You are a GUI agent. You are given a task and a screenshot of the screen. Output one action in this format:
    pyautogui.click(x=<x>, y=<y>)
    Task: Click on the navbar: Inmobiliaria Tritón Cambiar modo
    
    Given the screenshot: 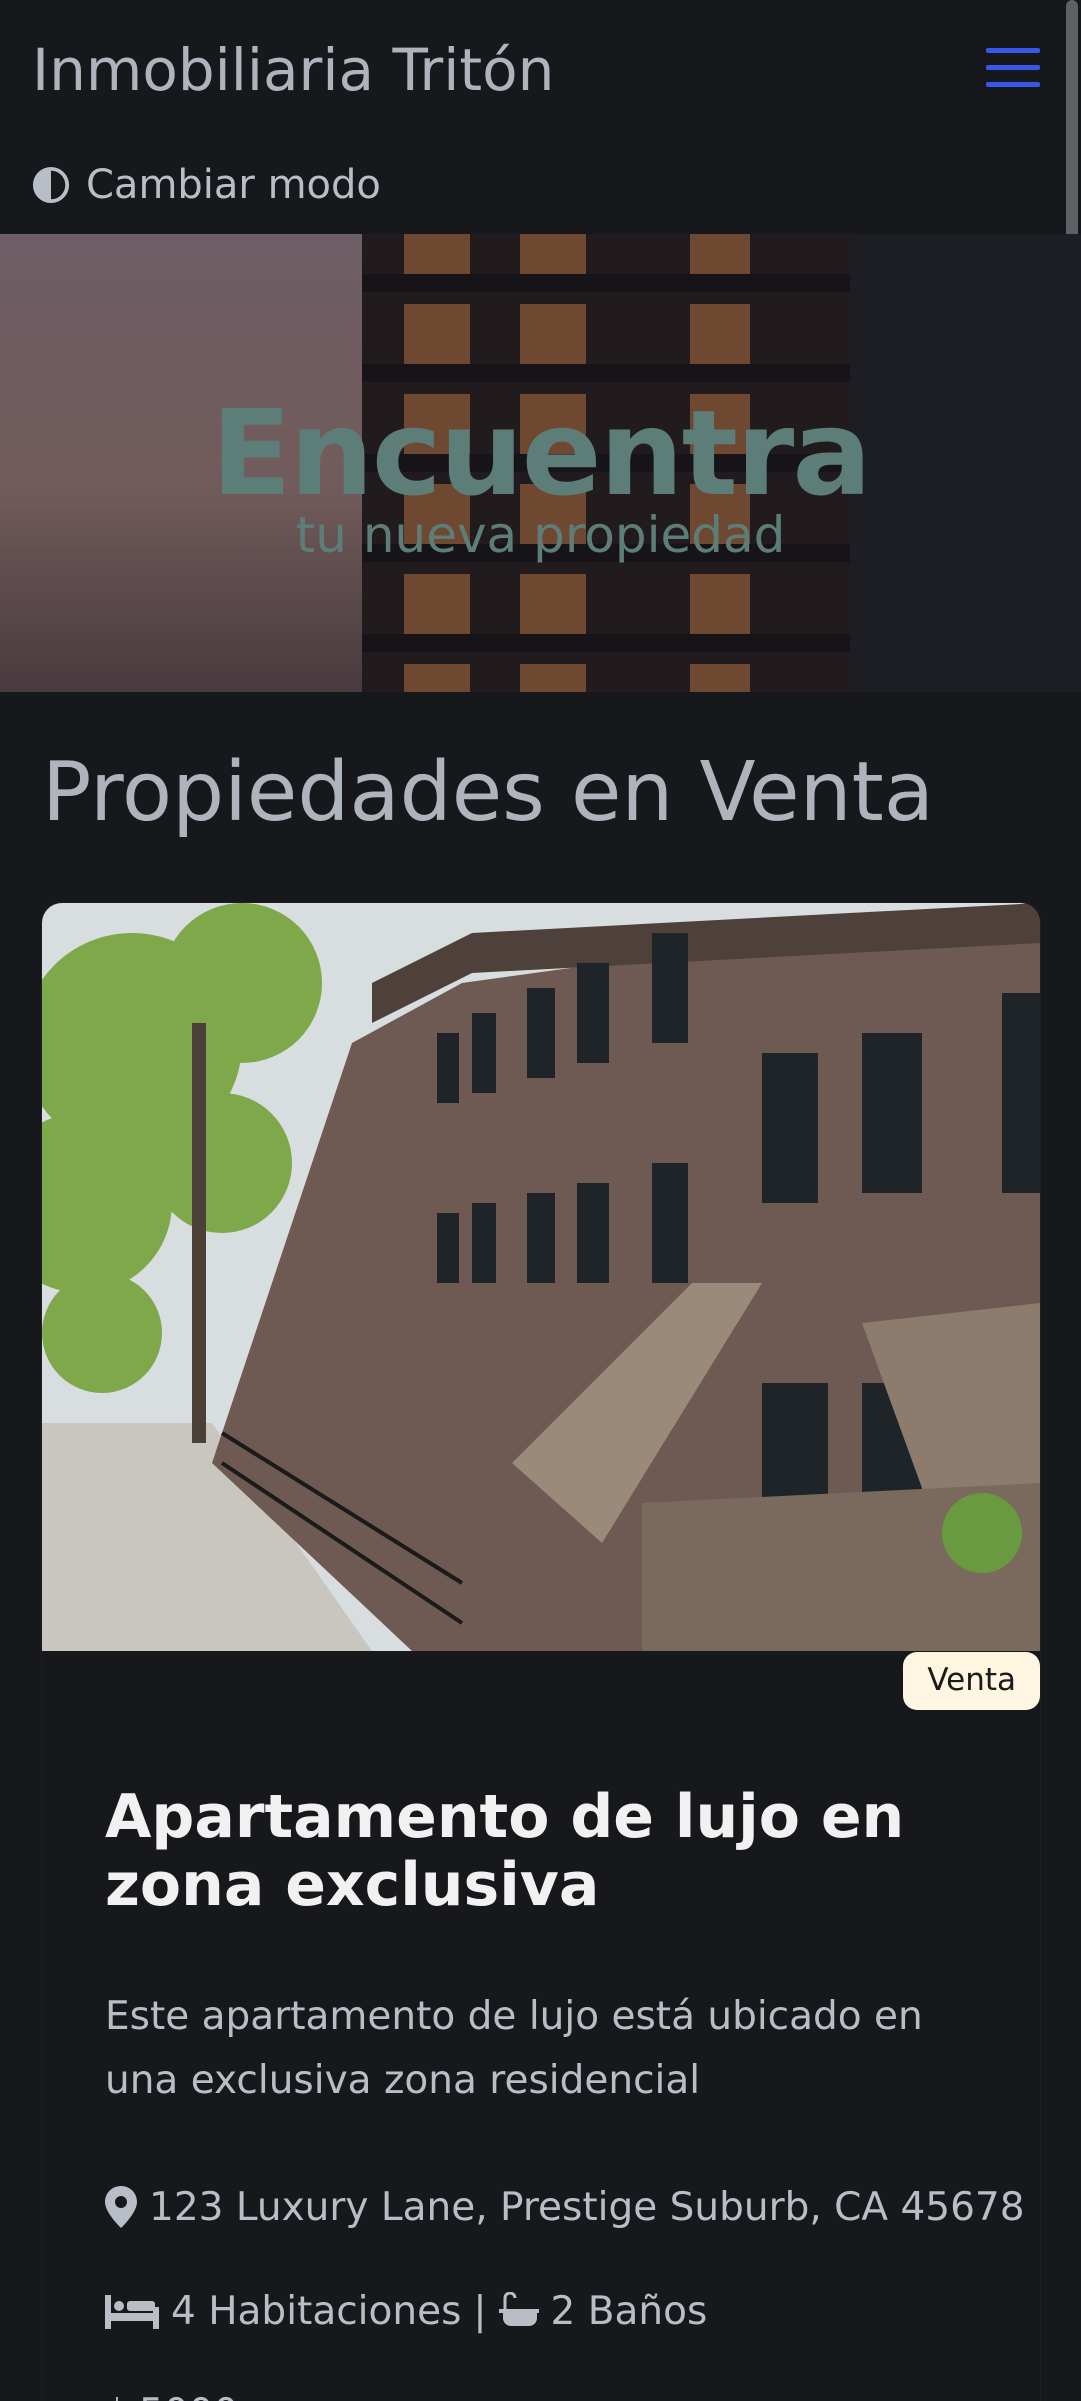 What is the action you would take?
    pyautogui.click(x=540, y=117)
    